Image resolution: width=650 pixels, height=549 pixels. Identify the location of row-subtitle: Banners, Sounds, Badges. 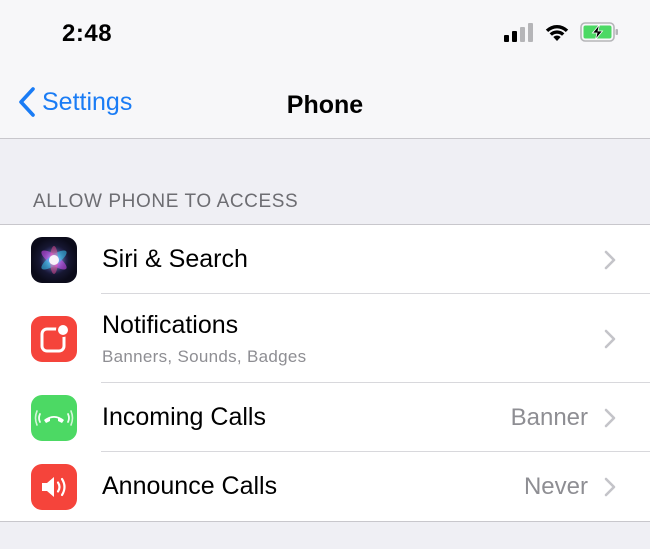
(204, 356).